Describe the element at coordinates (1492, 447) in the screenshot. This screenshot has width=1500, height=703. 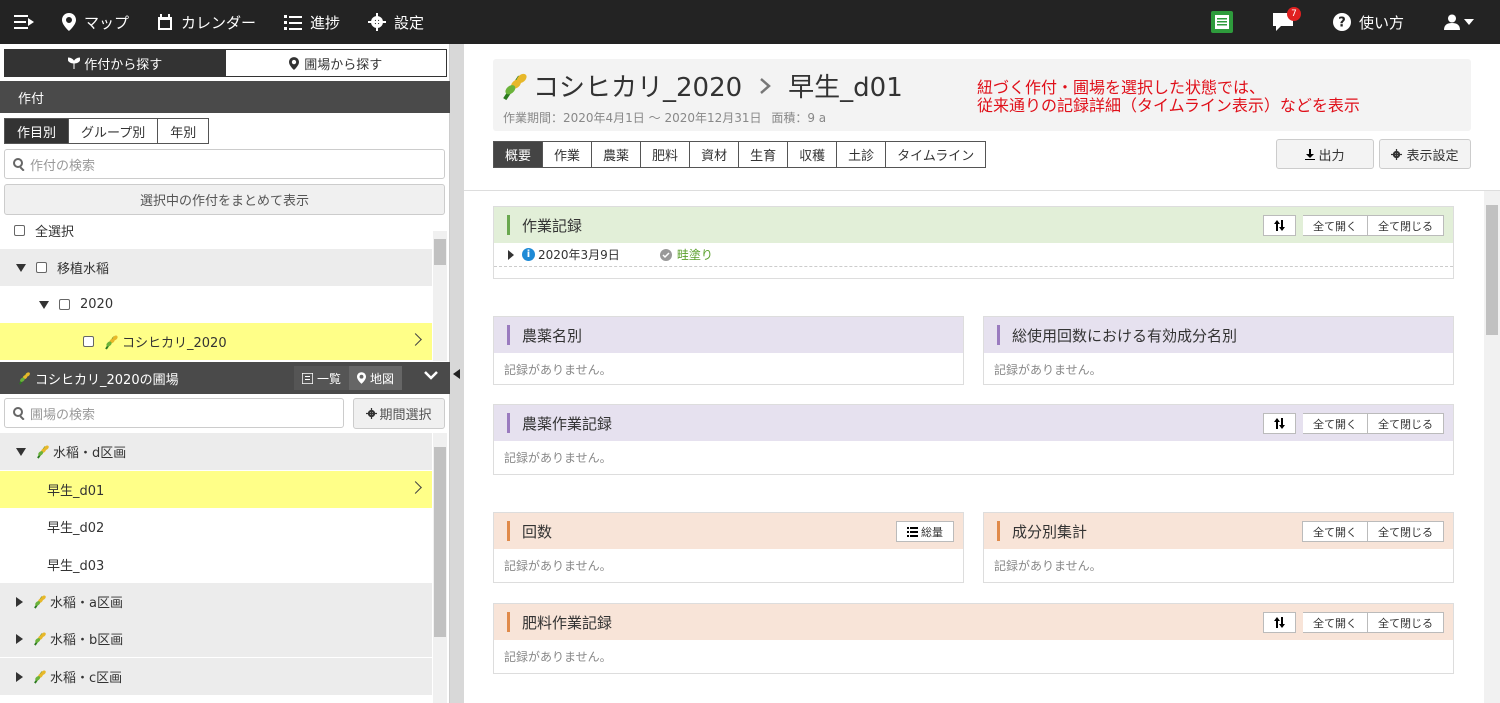
I see `main-scrollbar` at that location.